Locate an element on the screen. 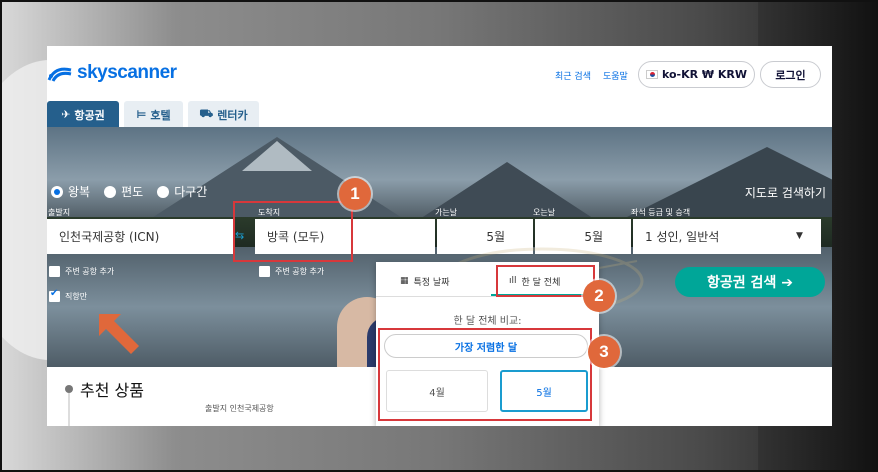 Image resolution: width=878 pixels, height=472 pixels. nearby-from-checkbox: 주변 공항 추가 is located at coordinates (81, 271).